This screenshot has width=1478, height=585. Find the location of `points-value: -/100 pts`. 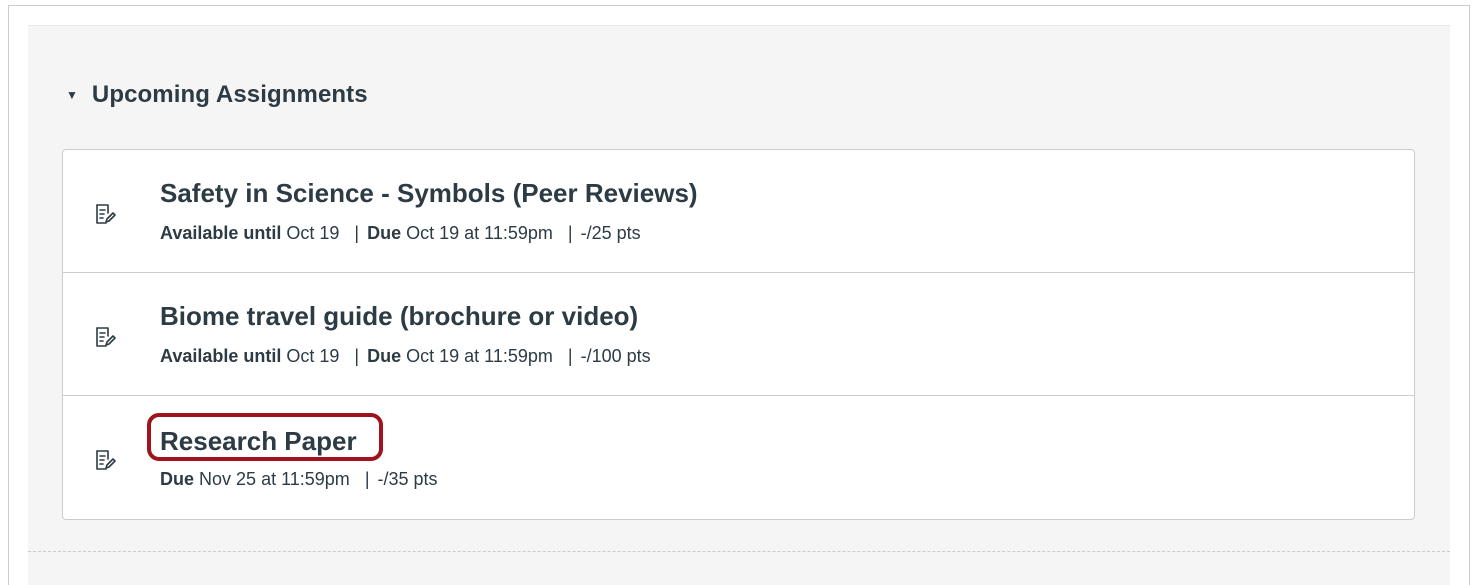

points-value: -/100 pts is located at coordinates (615, 356).